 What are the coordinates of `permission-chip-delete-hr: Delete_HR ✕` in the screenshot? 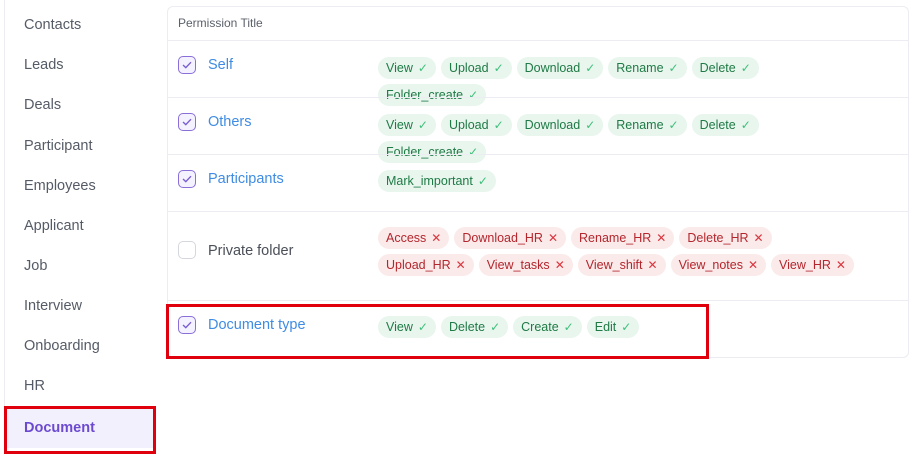 It's located at (725, 238).